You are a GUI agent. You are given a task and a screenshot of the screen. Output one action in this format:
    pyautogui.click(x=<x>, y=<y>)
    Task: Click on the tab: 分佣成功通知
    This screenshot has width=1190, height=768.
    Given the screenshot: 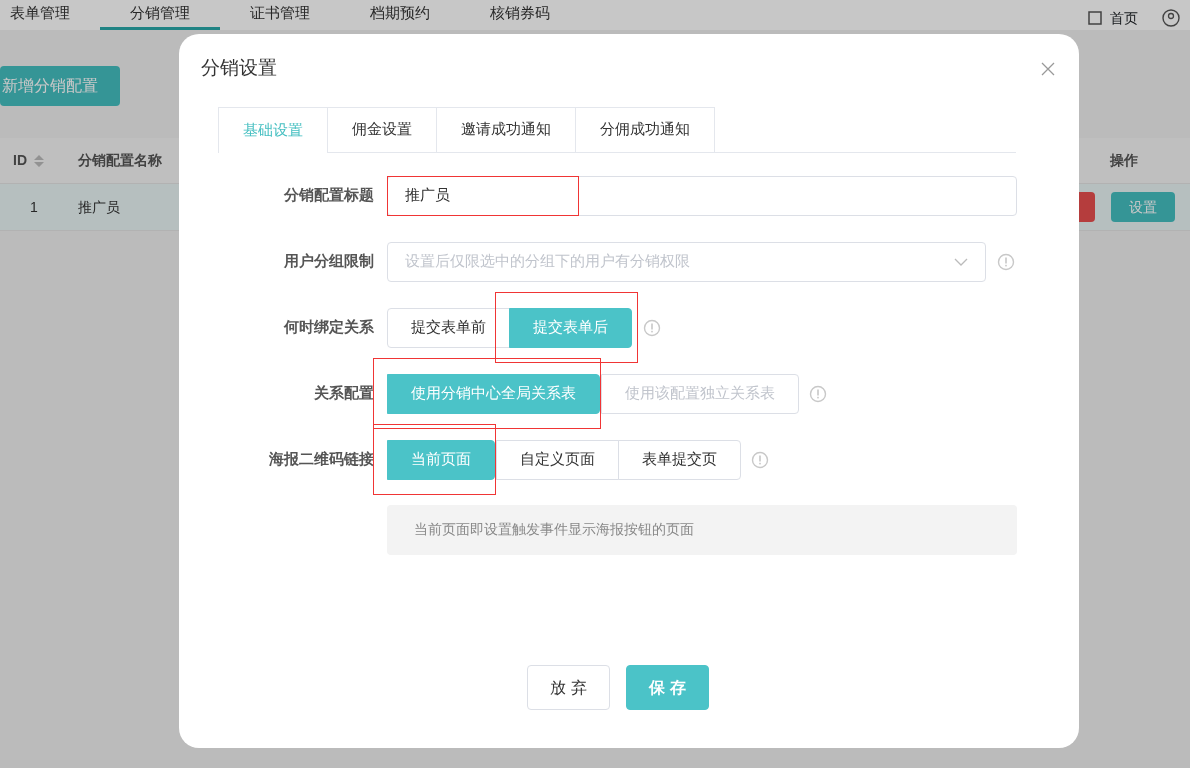 What is the action you would take?
    pyautogui.click(x=645, y=129)
    